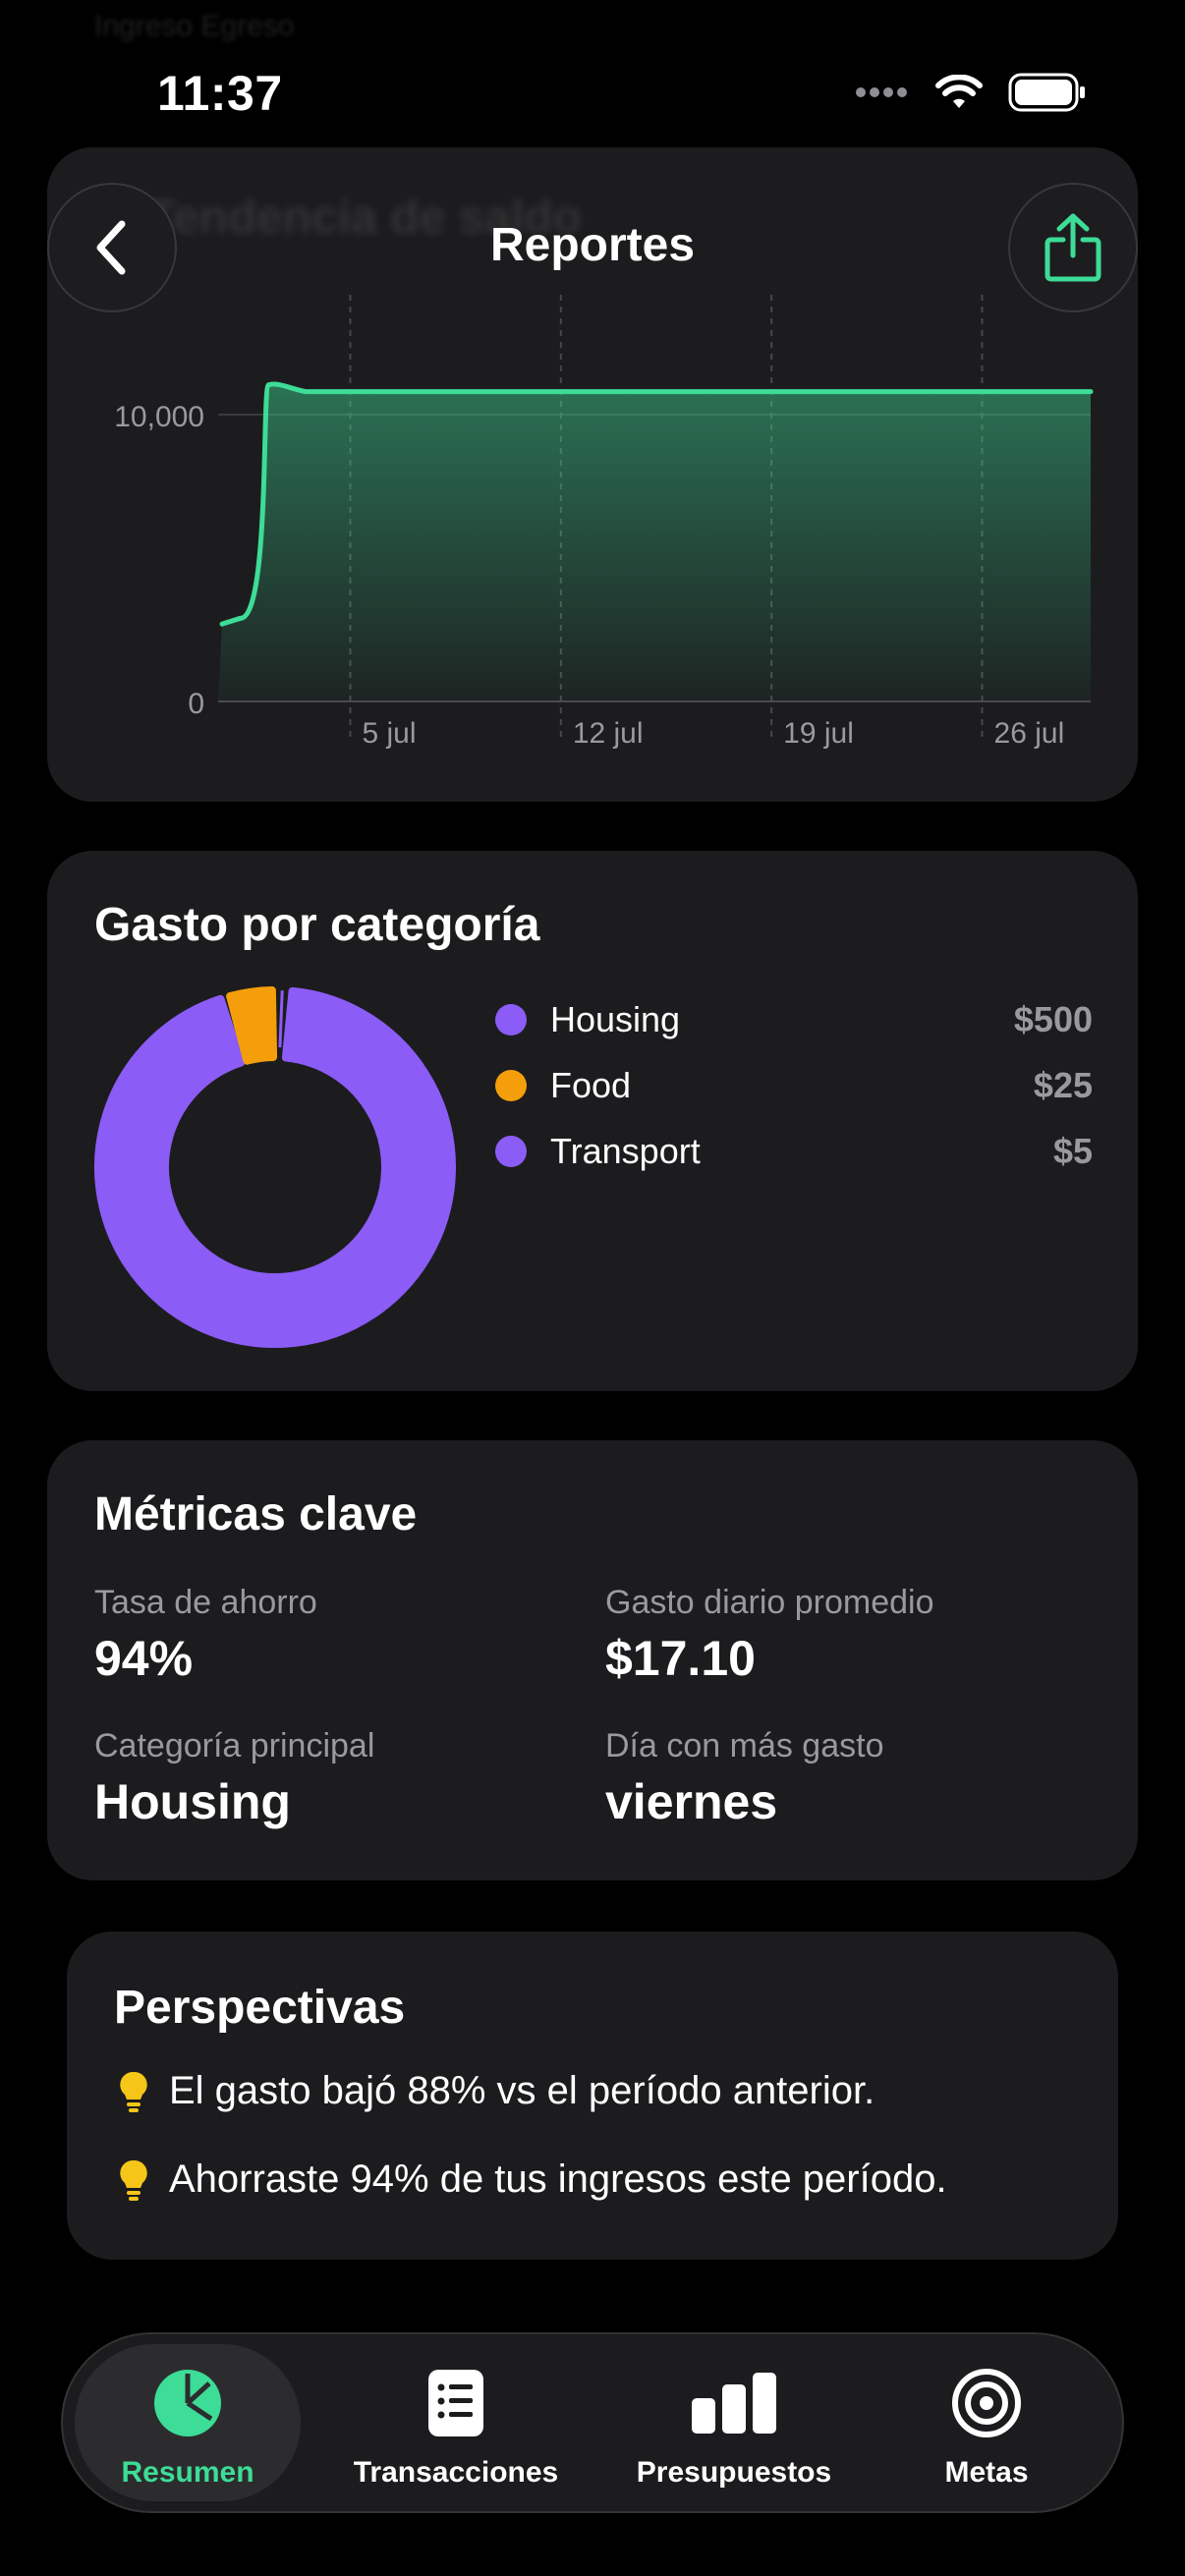 The height and width of the screenshot is (2576, 1185). What do you see at coordinates (592, 93) in the screenshot?
I see `status-bar: 11:37` at bounding box center [592, 93].